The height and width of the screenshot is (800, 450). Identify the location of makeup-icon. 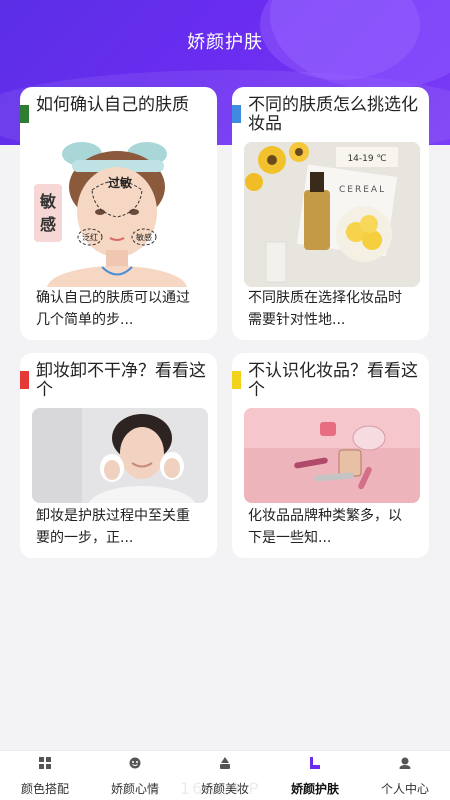
(225, 763).